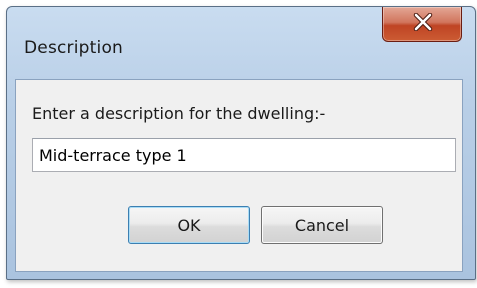 The width and height of the screenshot is (477, 288). I want to click on description-input, so click(244, 155).